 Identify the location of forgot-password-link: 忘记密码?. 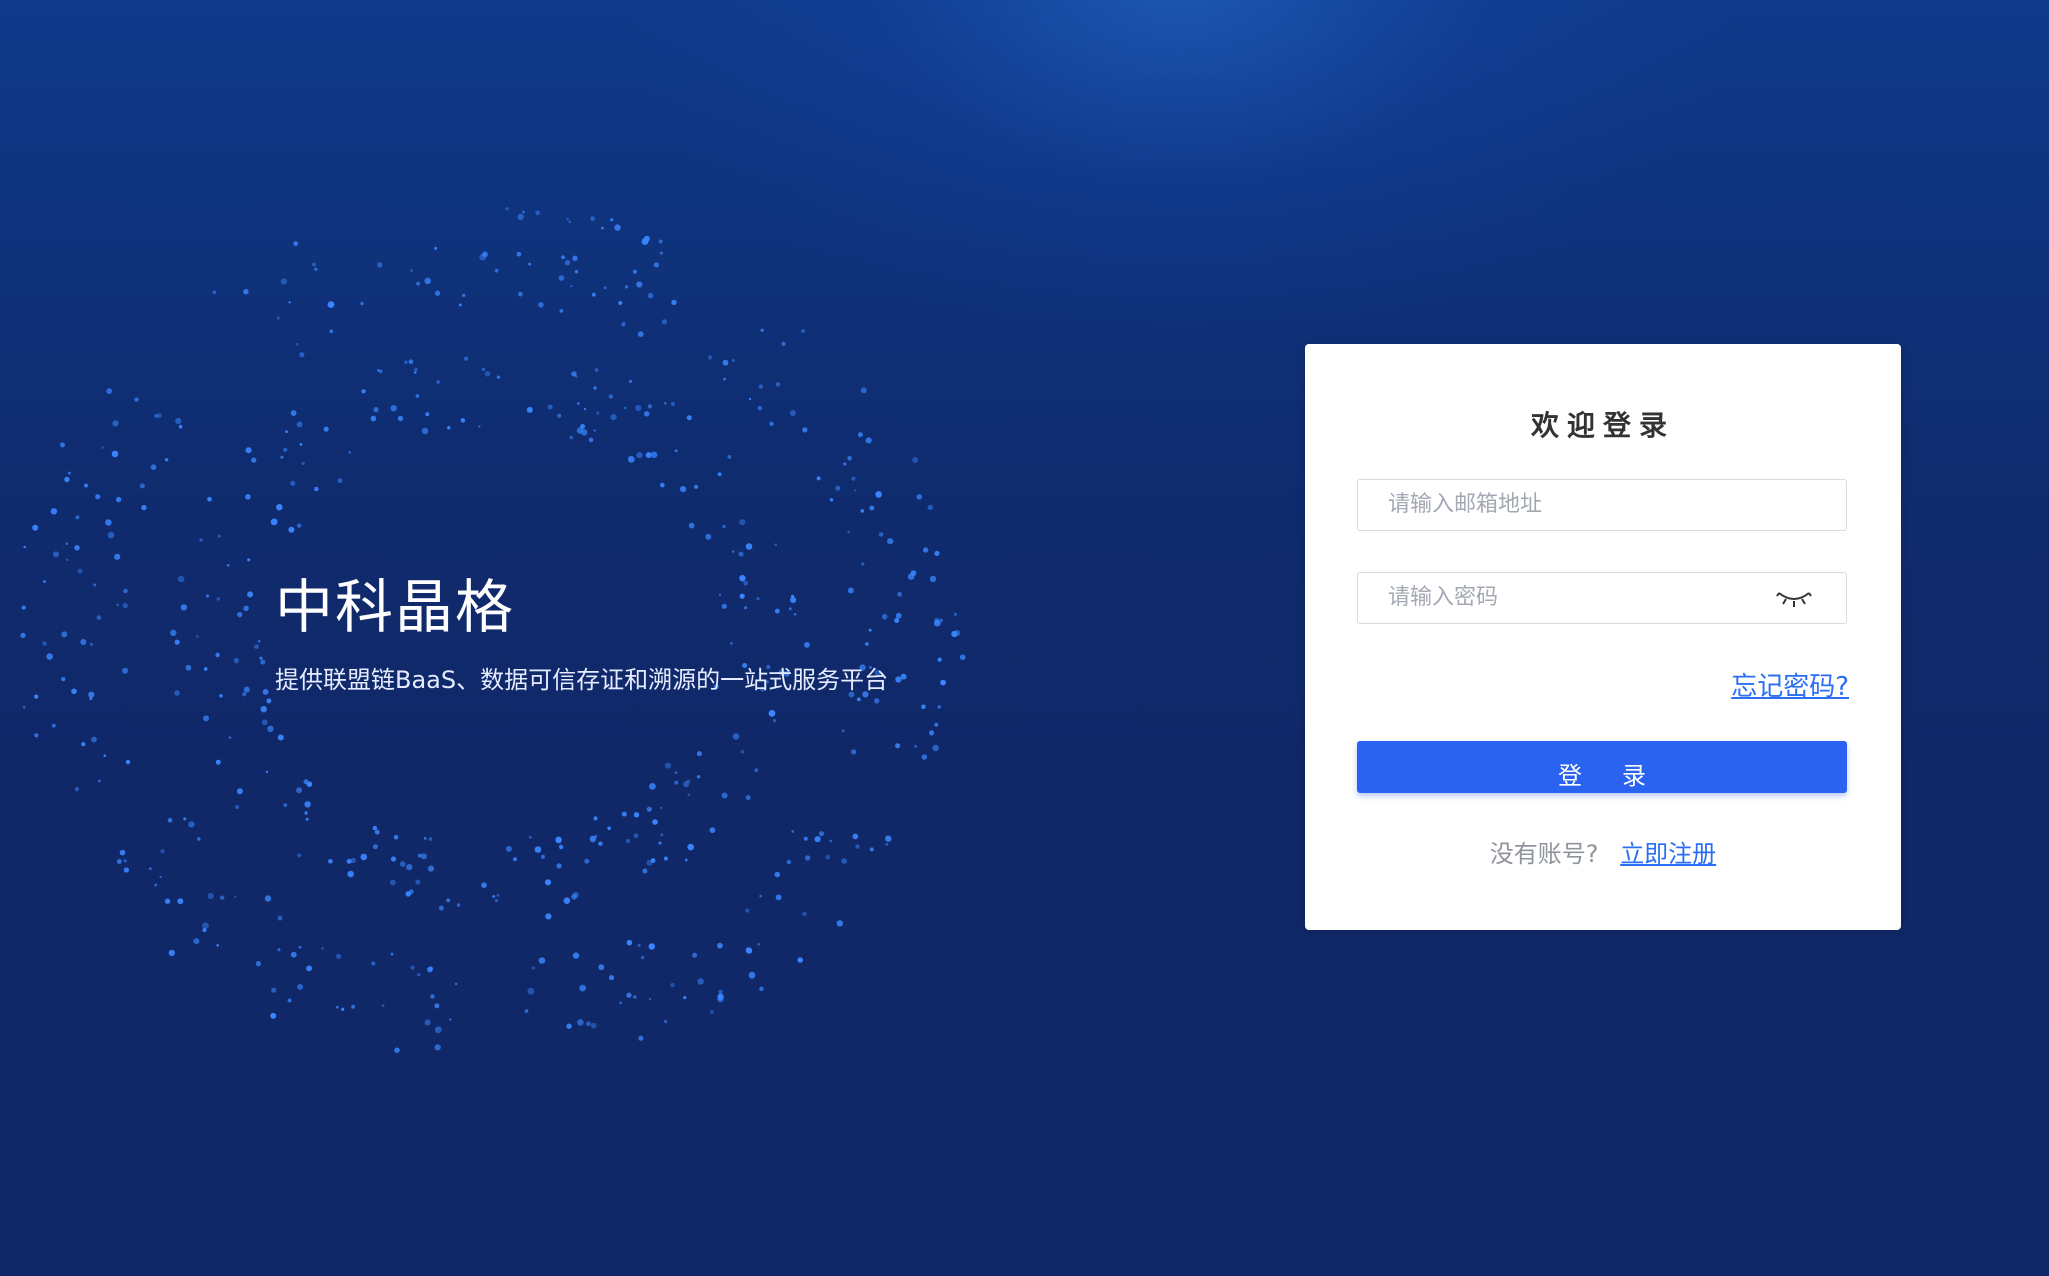
(1790, 684).